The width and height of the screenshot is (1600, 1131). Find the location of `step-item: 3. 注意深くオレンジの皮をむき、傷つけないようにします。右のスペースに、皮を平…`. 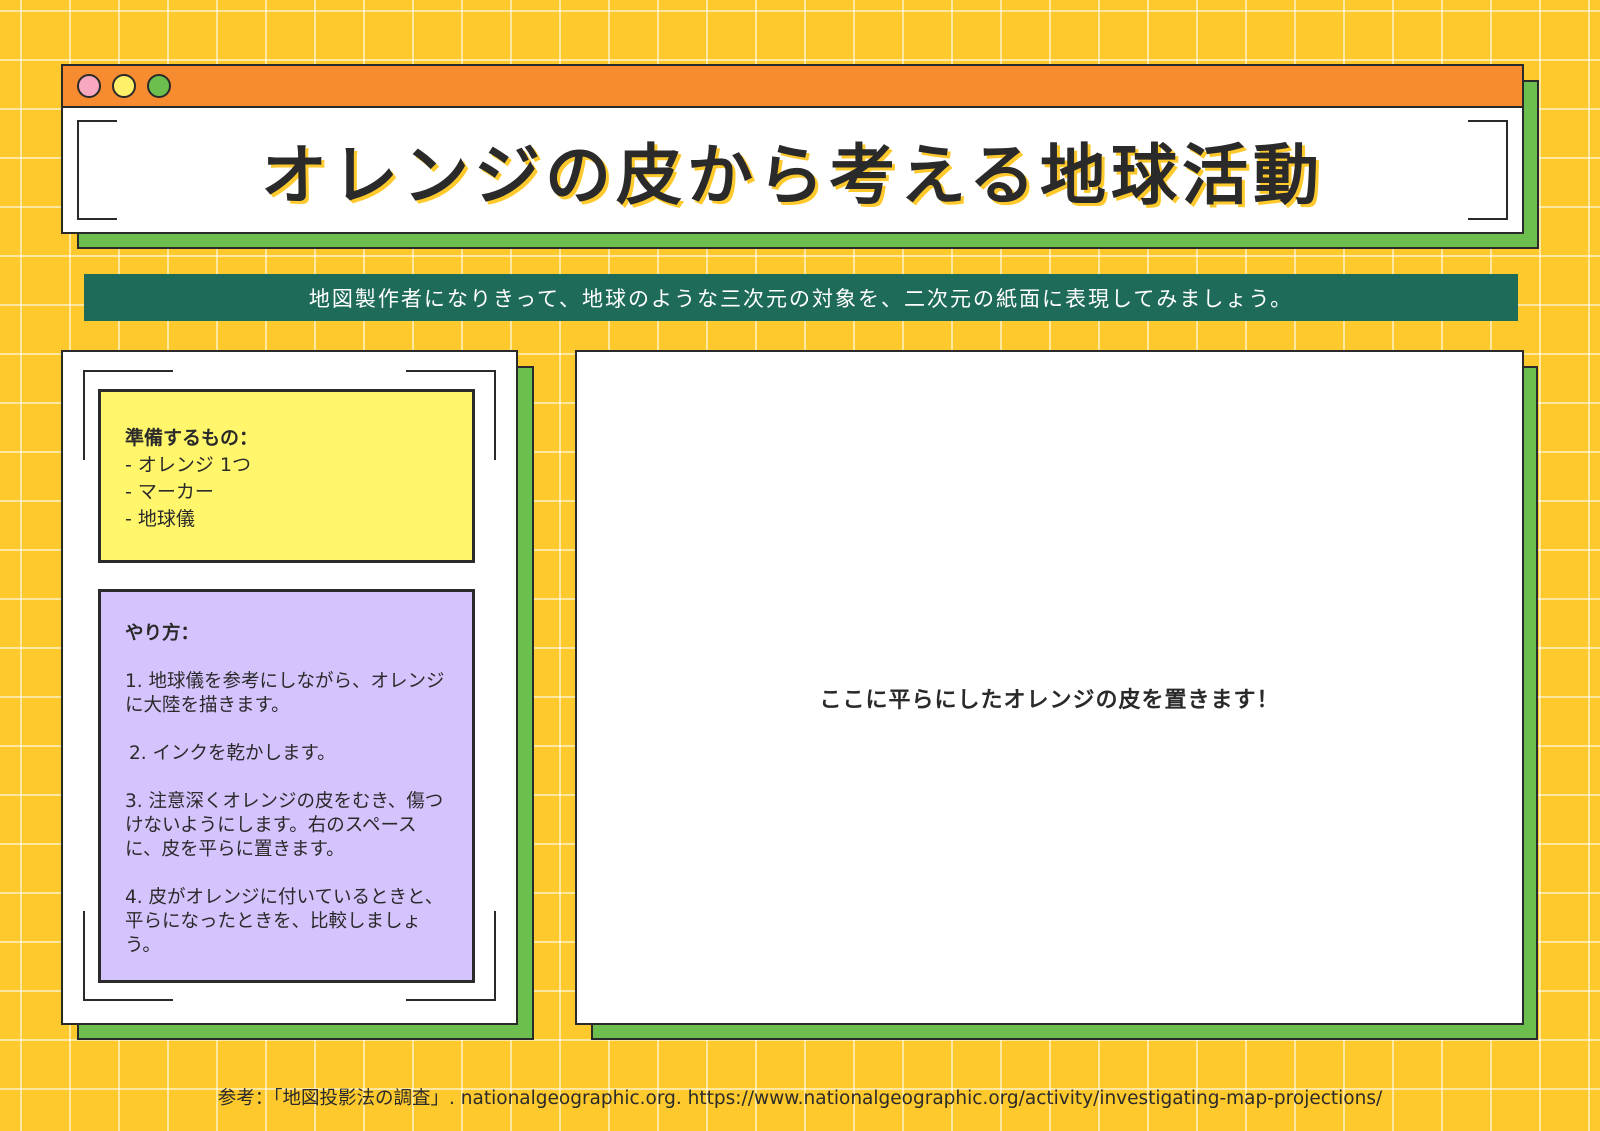

step-item: 3. 注意深くオレンジの皮をむき、傷つけないようにします。右のスペースに、皮を平… is located at coordinates (284, 825).